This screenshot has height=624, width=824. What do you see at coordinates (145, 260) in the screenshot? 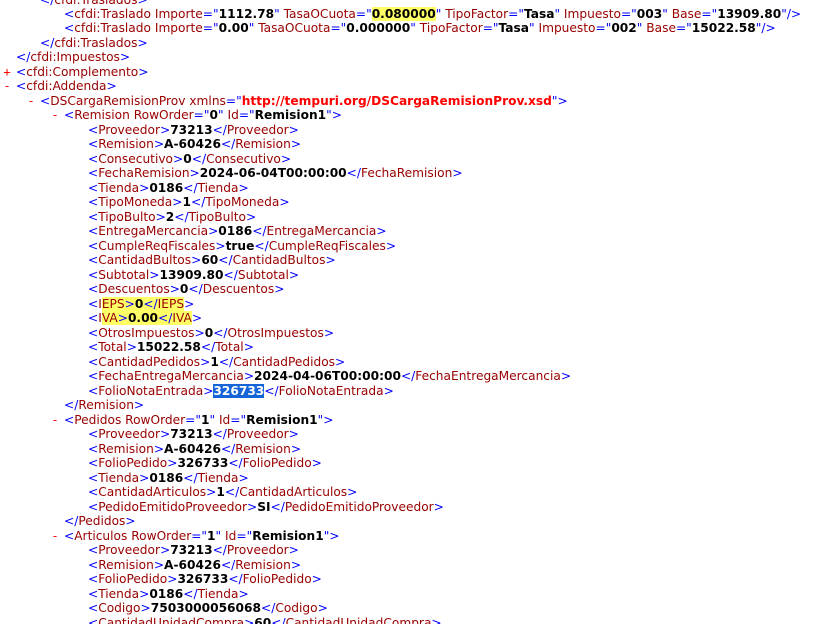
I see `opening-tag-name: CantidadBultos` at bounding box center [145, 260].